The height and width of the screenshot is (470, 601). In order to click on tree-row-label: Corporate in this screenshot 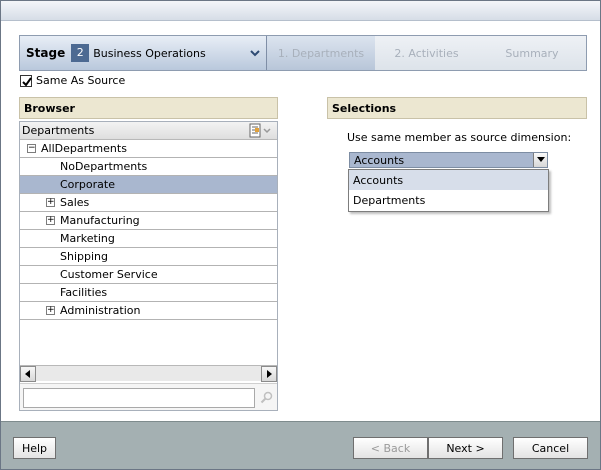, I will do `click(87, 184)`.